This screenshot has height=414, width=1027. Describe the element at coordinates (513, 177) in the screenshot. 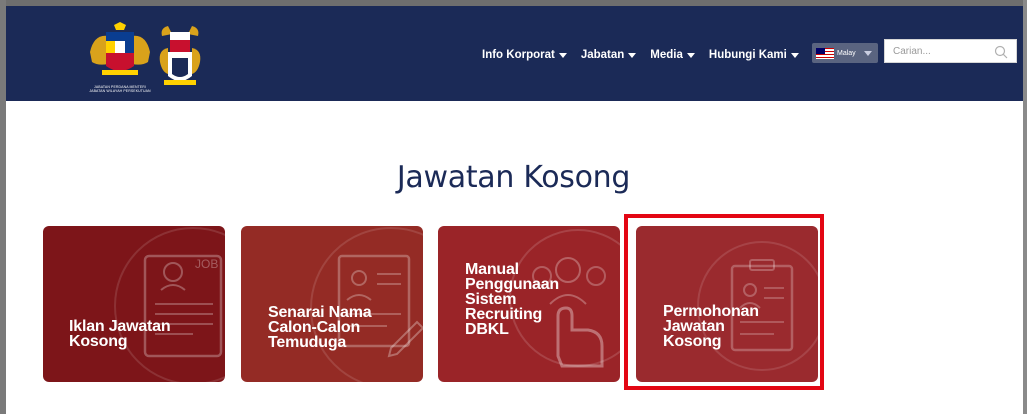

I see `page-title: Jawatan Kosong` at that location.